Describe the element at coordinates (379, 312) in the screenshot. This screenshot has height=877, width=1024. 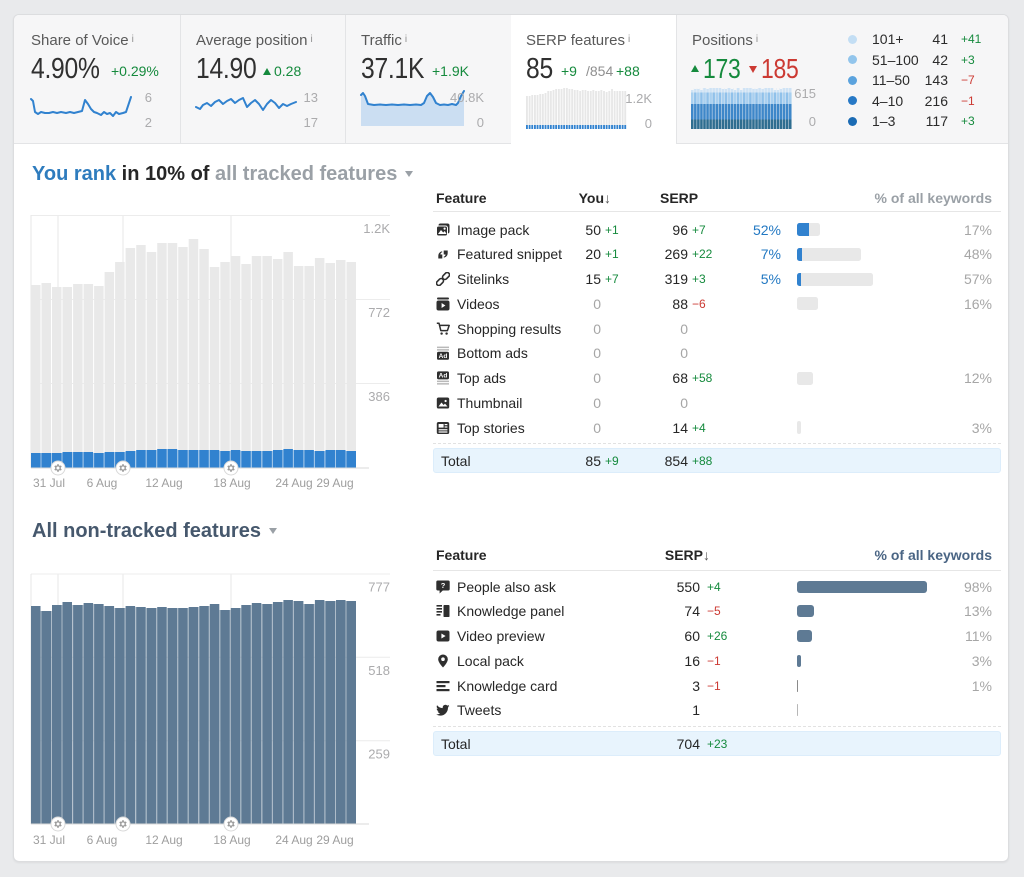
I see `svg-text: 772` at that location.